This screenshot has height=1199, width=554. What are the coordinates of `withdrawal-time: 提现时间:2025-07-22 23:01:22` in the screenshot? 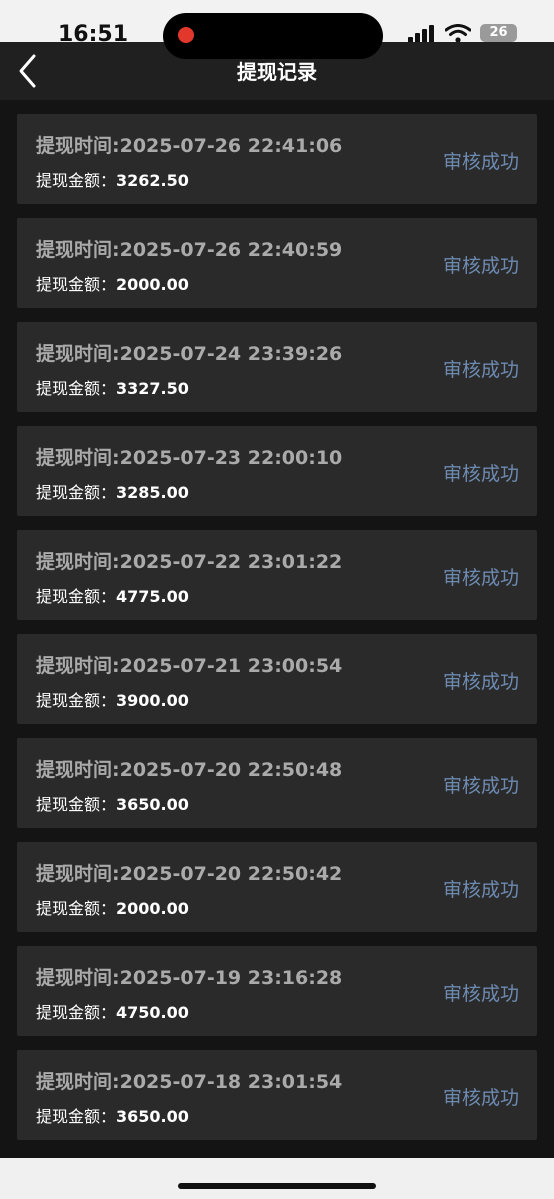 It's located at (189, 560).